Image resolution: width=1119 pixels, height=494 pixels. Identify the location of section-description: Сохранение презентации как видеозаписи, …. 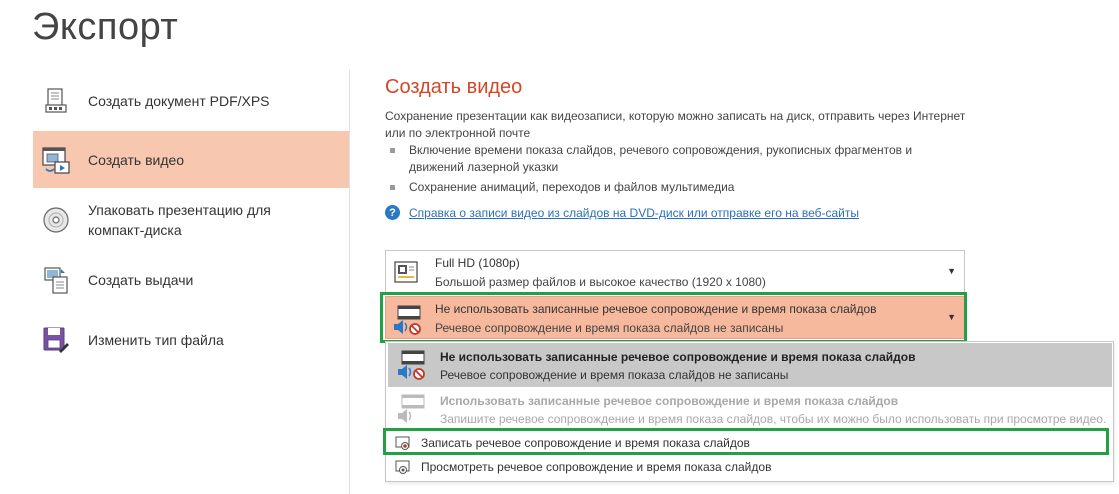
(675, 124).